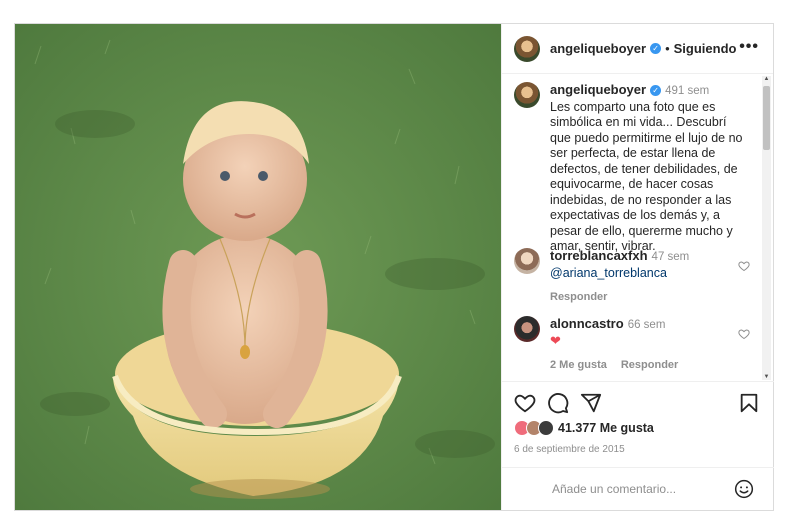 The width and height of the screenshot is (800, 531). What do you see at coordinates (598, 48) in the screenshot?
I see `author-username: angeliqueboyer` at bounding box center [598, 48].